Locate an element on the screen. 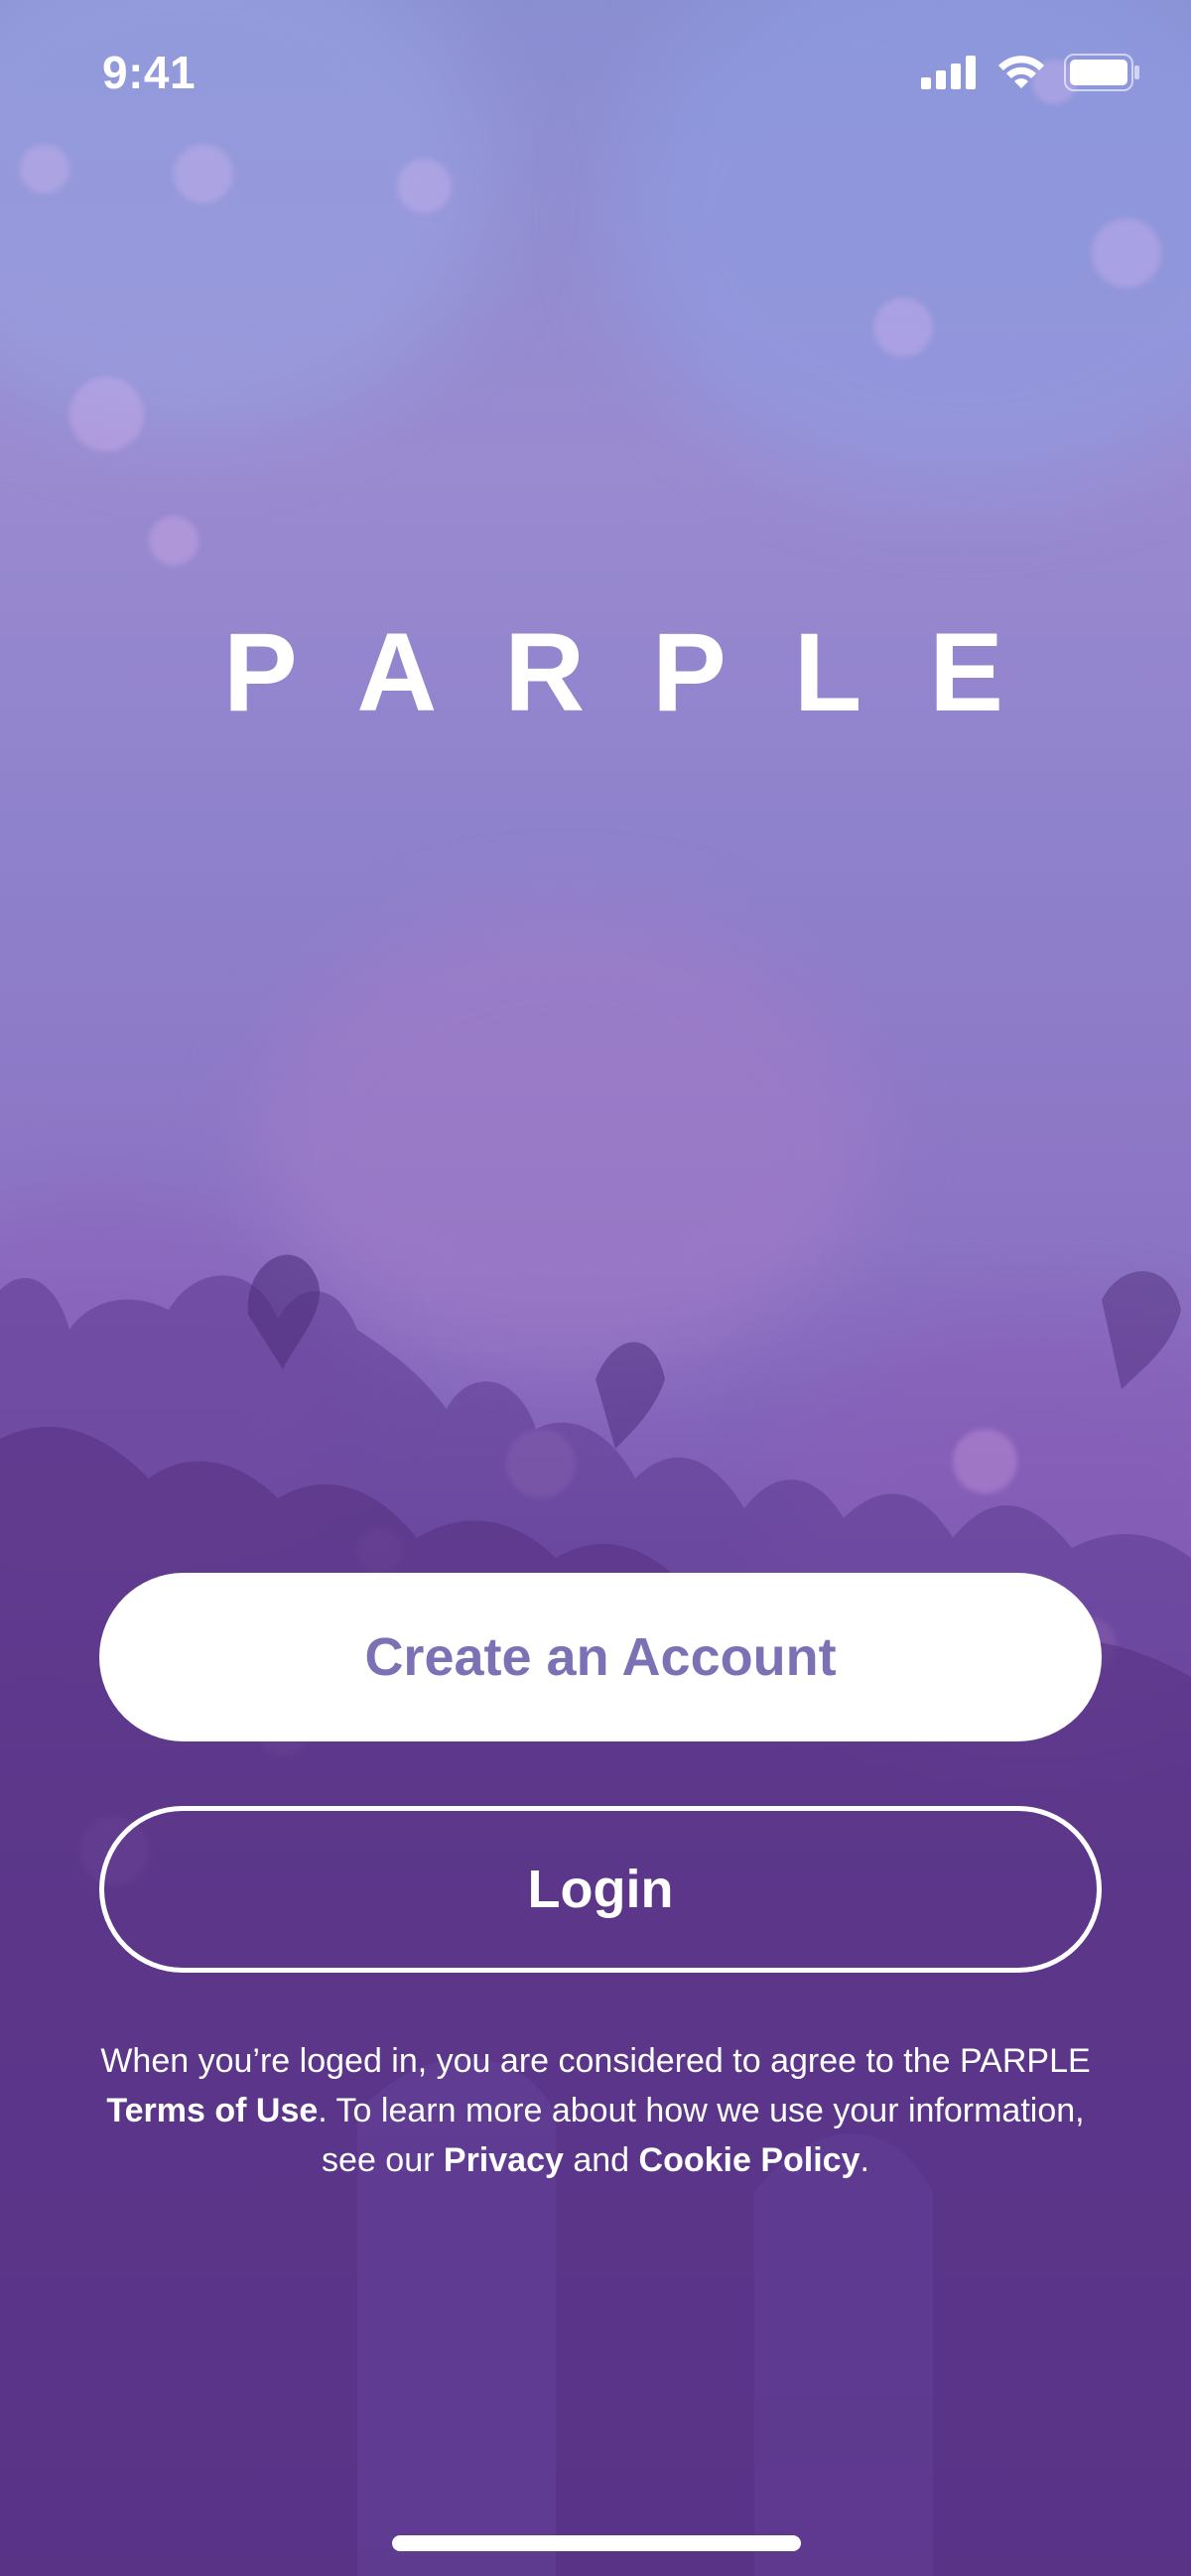 The image size is (1191, 2576). create-account-button: Create an Account is located at coordinates (601, 1657).